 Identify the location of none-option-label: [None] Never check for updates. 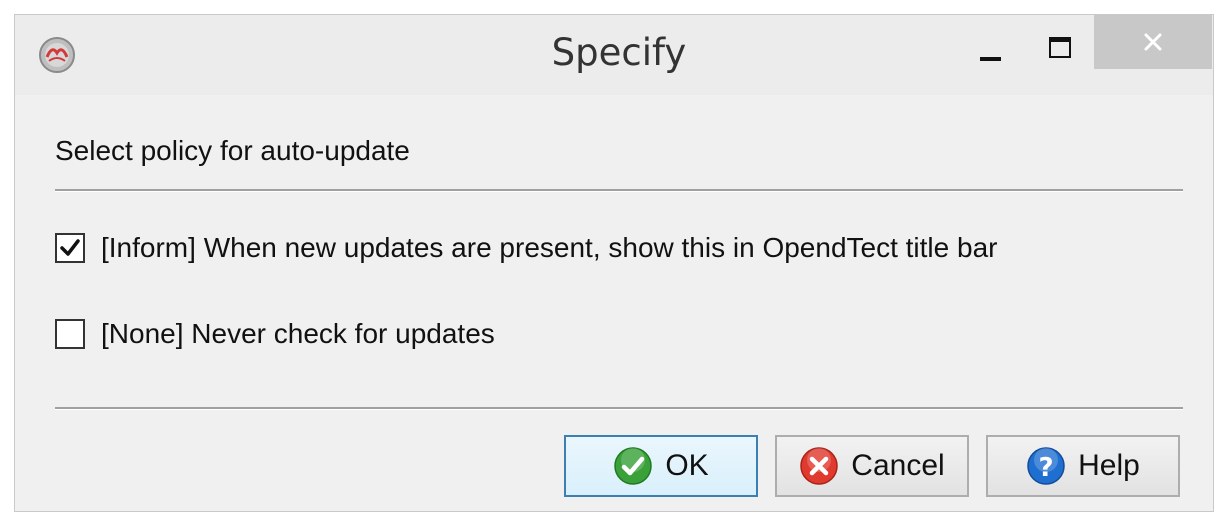
(298, 333).